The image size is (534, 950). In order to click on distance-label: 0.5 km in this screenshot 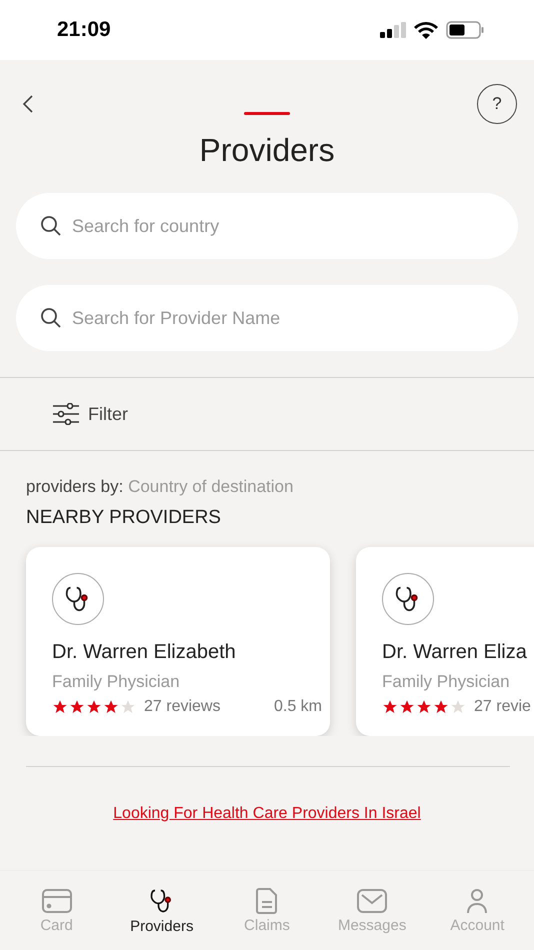, I will do `click(298, 707)`.